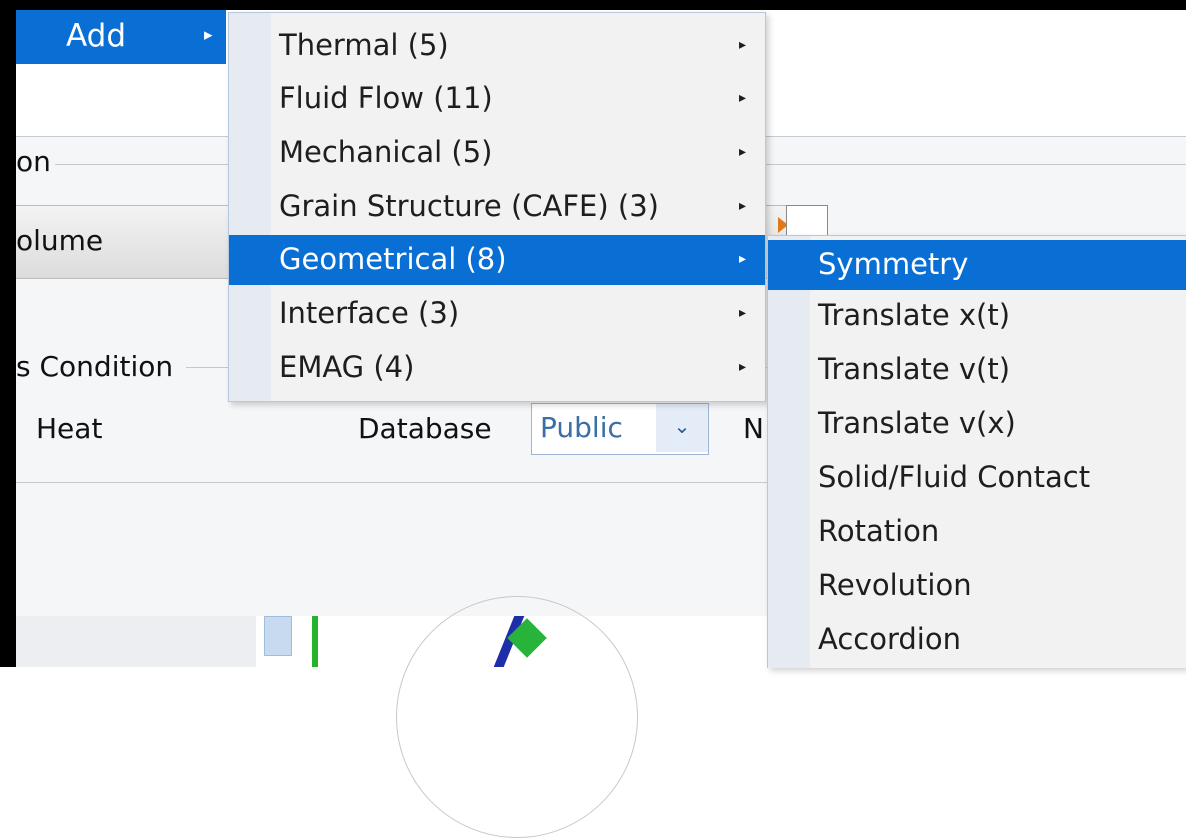  Describe the element at coordinates (889, 639) in the screenshot. I see `menu-item-label: Accordion` at that location.